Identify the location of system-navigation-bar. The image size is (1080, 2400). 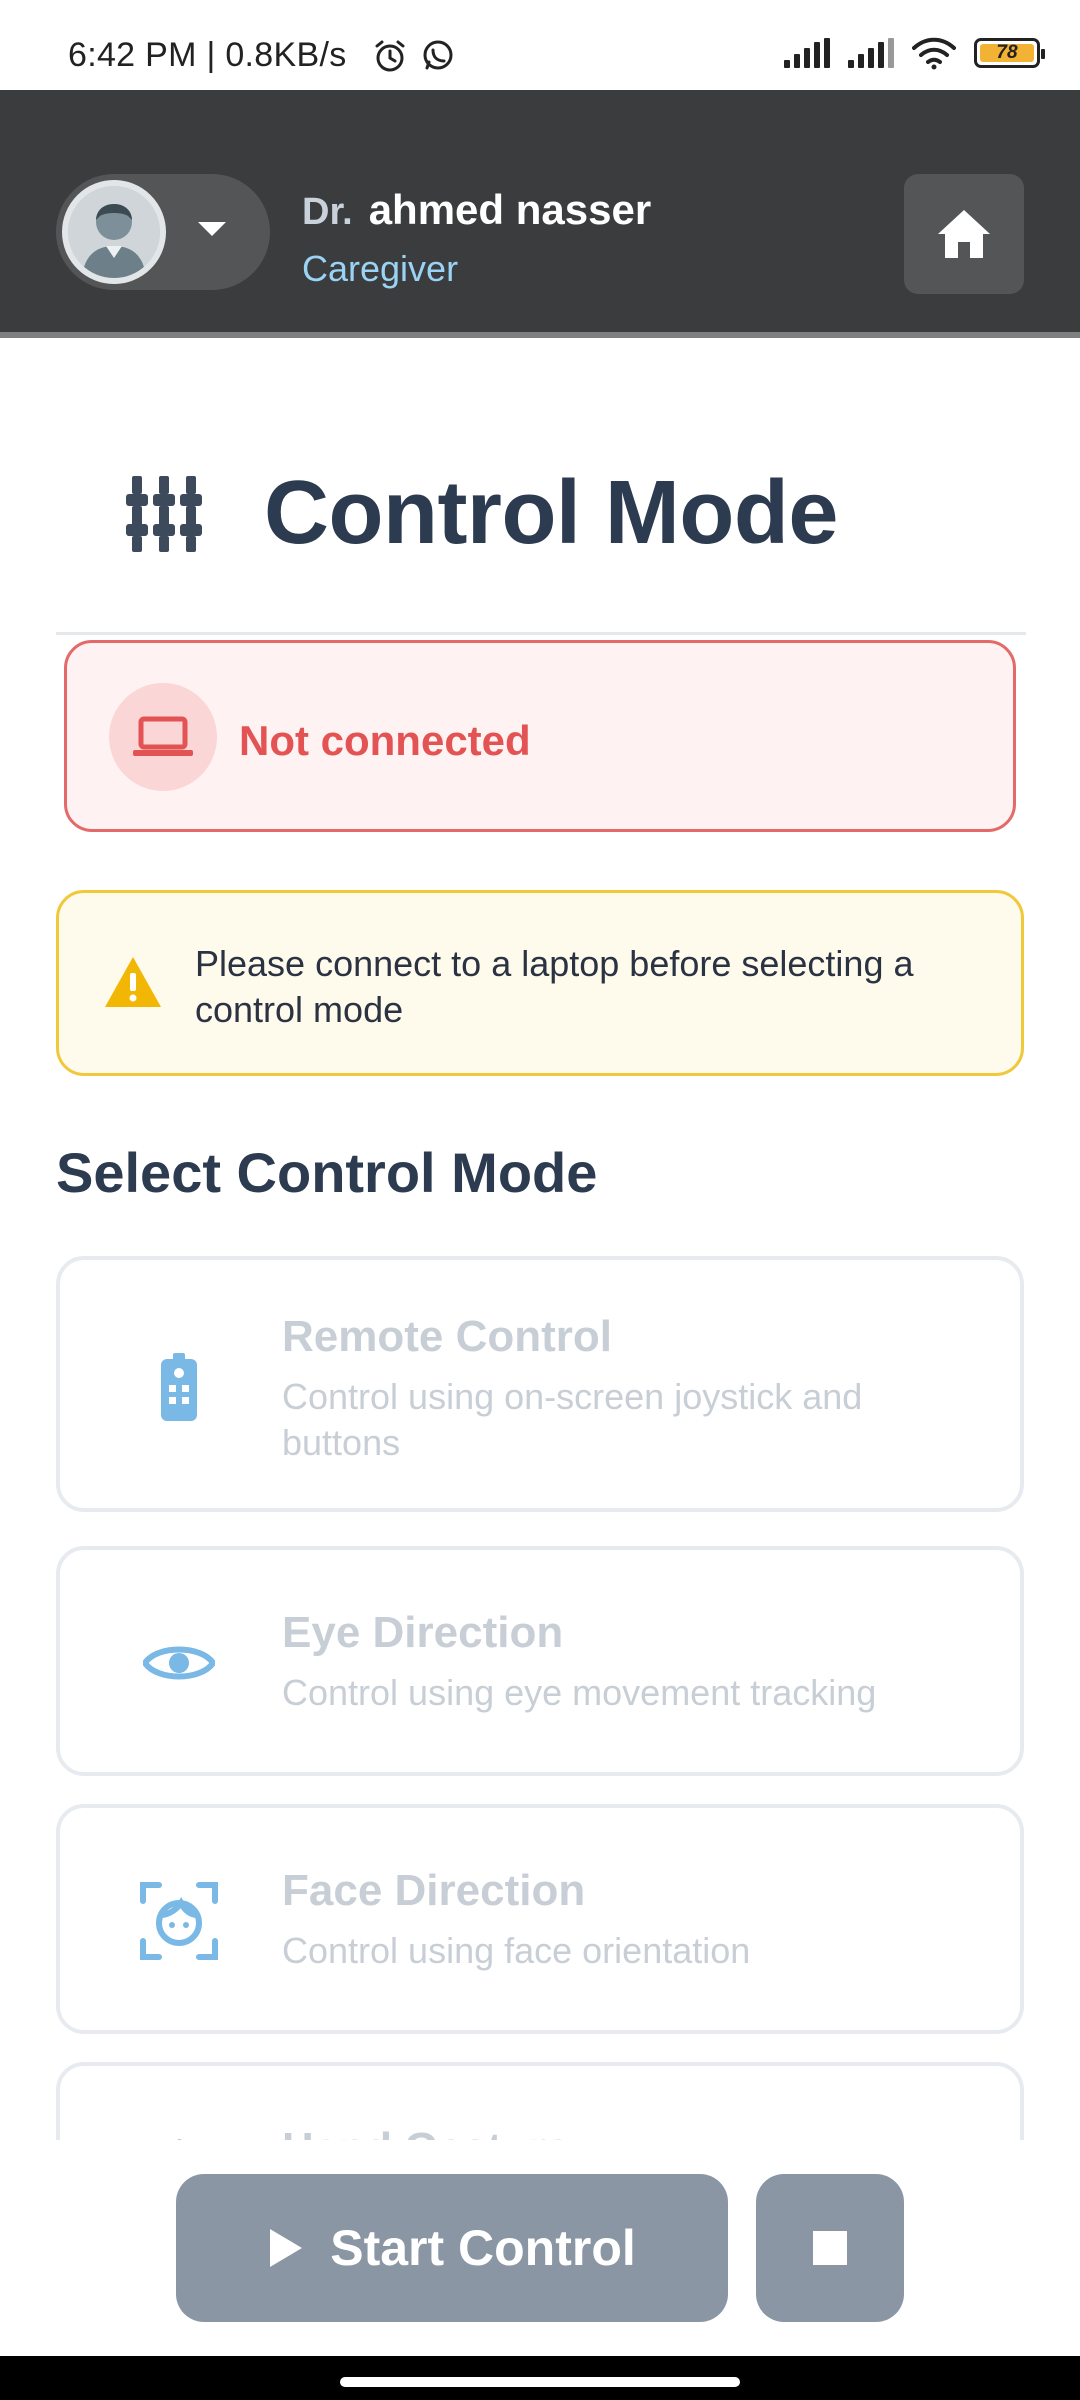
(540, 2378).